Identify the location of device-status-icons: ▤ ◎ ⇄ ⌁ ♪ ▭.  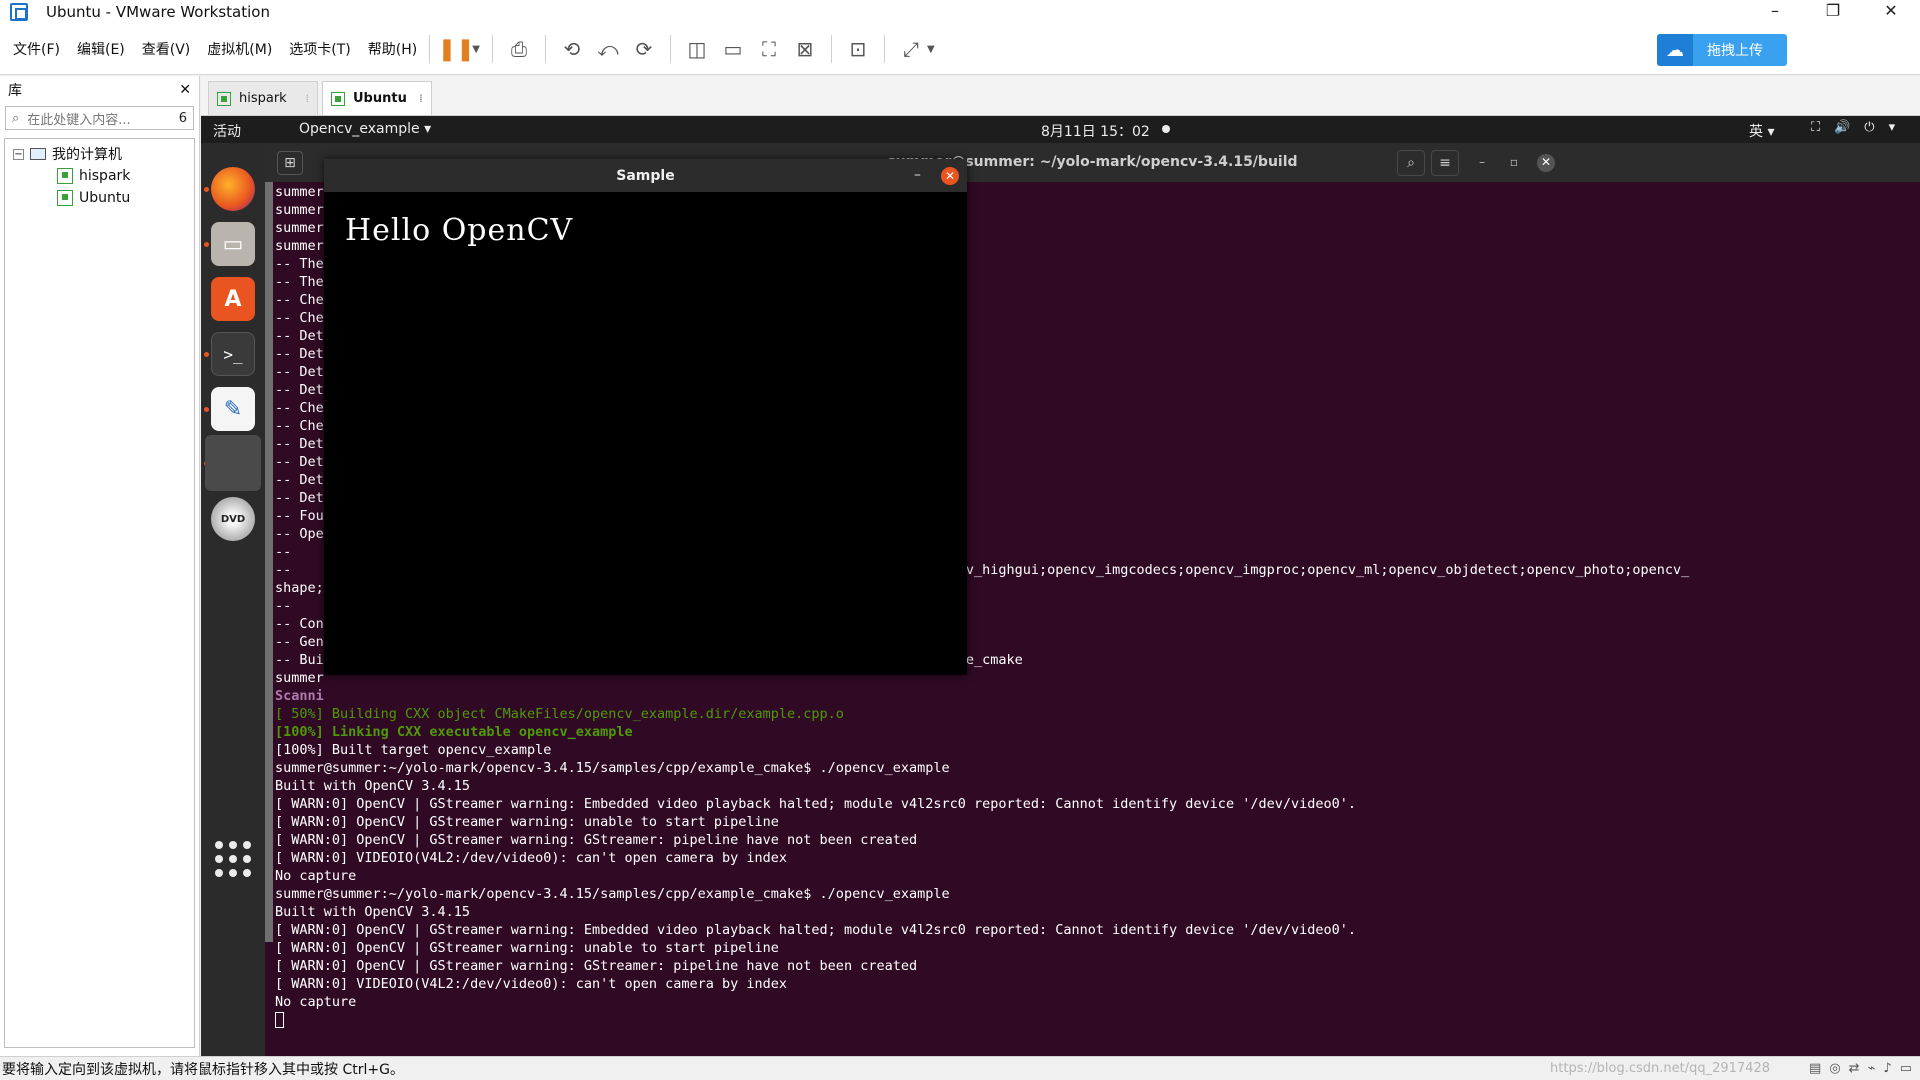
(1860, 1068).